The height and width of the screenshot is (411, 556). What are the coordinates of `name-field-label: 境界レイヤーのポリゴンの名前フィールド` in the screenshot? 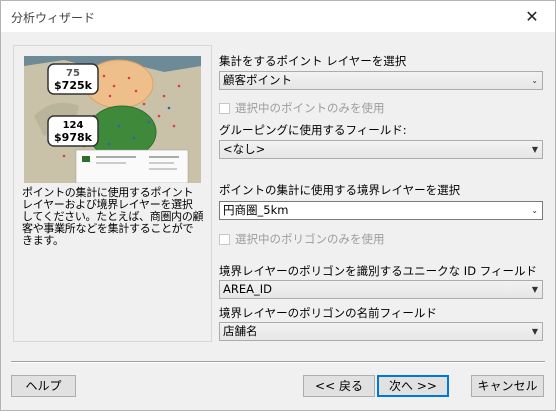 It's located at (328, 313).